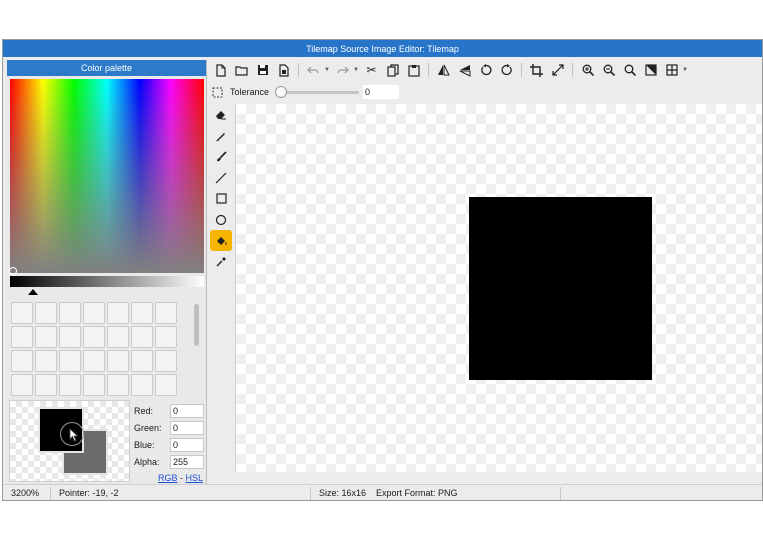 Image resolution: width=763 pixels, height=541 pixels. I want to click on channel-label: Alpha:, so click(147, 461).